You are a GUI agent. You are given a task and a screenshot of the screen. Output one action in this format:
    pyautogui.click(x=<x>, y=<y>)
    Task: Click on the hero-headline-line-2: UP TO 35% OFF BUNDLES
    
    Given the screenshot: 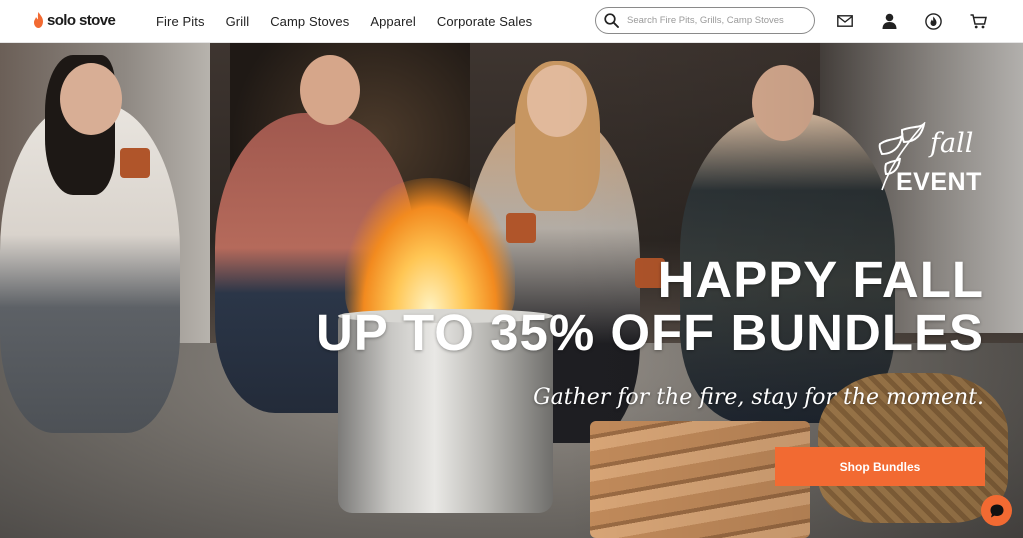 What is the action you would take?
    pyautogui.click(x=649, y=332)
    